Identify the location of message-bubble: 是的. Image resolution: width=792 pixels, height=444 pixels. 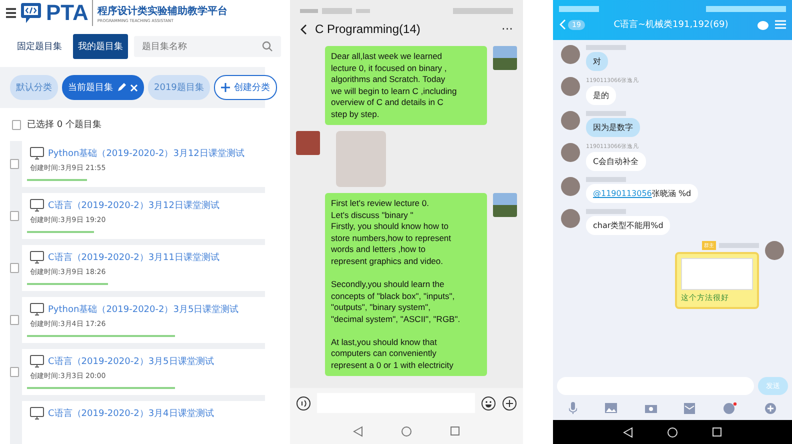
(601, 95).